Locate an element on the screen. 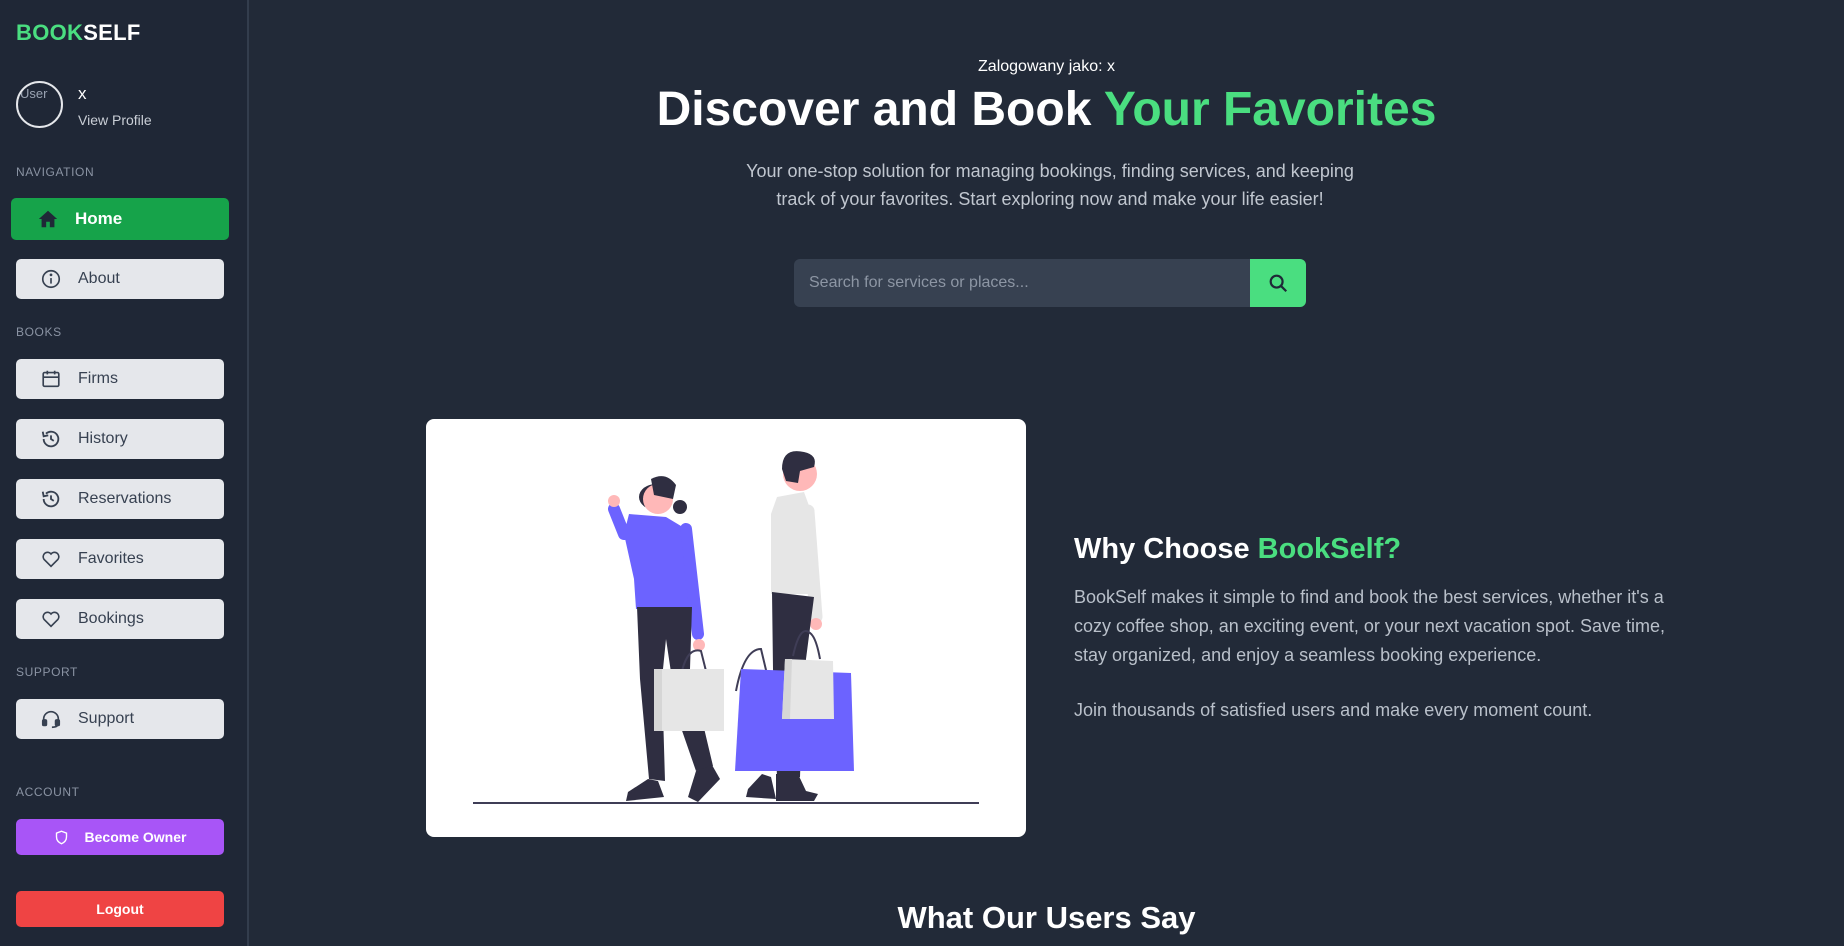  search-bar is located at coordinates (1050, 283).